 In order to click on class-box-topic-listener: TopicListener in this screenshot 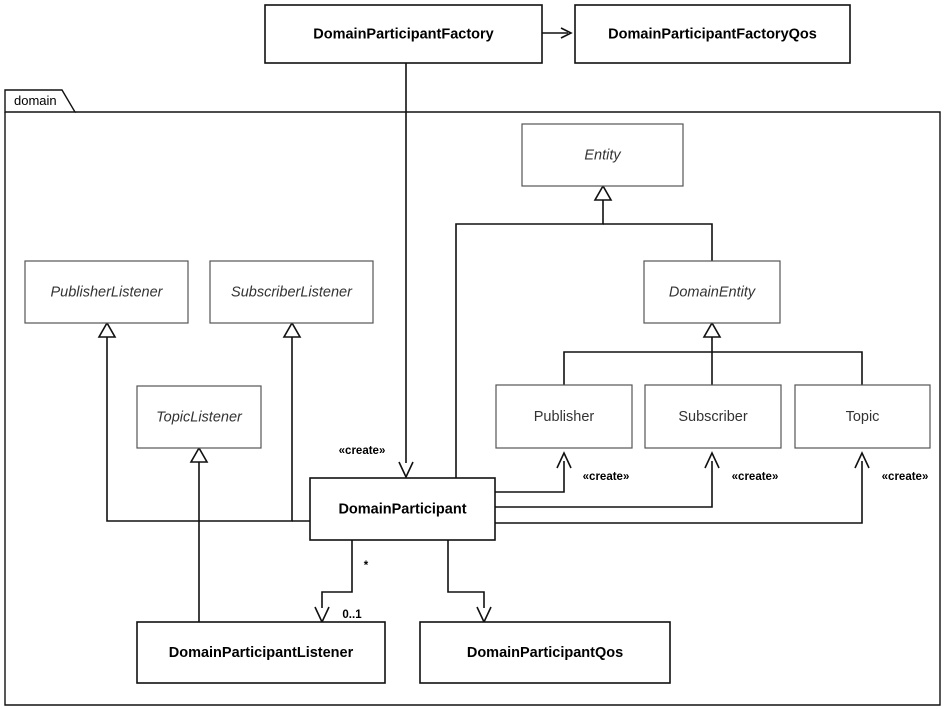, I will do `click(199, 417)`.